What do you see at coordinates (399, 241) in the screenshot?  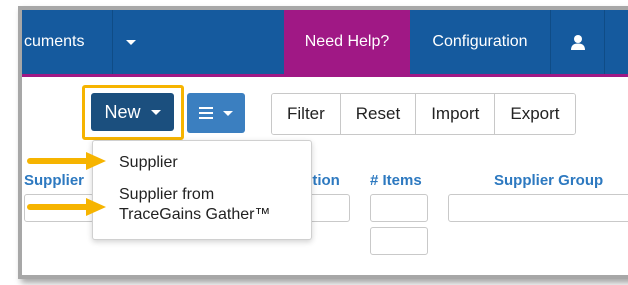 I see `items-filter-max-input` at bounding box center [399, 241].